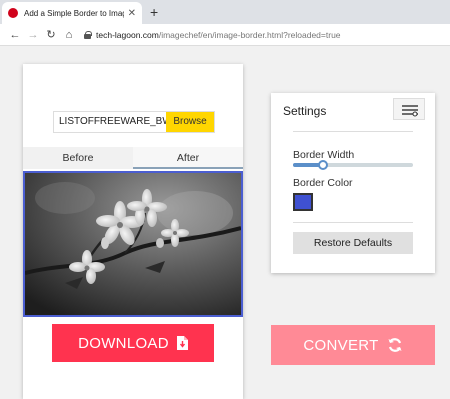  What do you see at coordinates (353, 243) in the screenshot?
I see `restore-defaults-button: Restore Defaults` at bounding box center [353, 243].